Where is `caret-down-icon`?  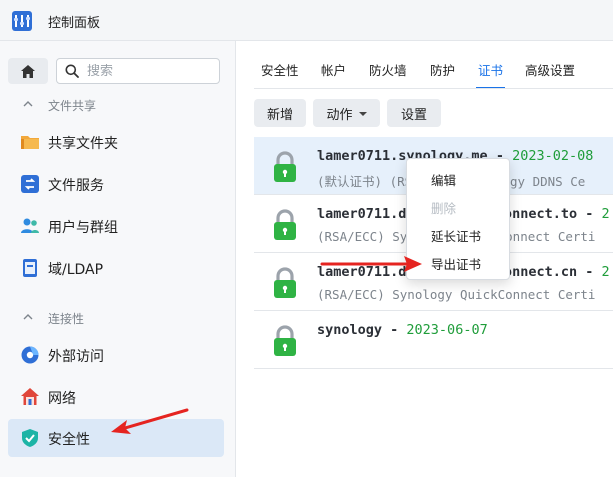 caret-down-icon is located at coordinates (362, 114).